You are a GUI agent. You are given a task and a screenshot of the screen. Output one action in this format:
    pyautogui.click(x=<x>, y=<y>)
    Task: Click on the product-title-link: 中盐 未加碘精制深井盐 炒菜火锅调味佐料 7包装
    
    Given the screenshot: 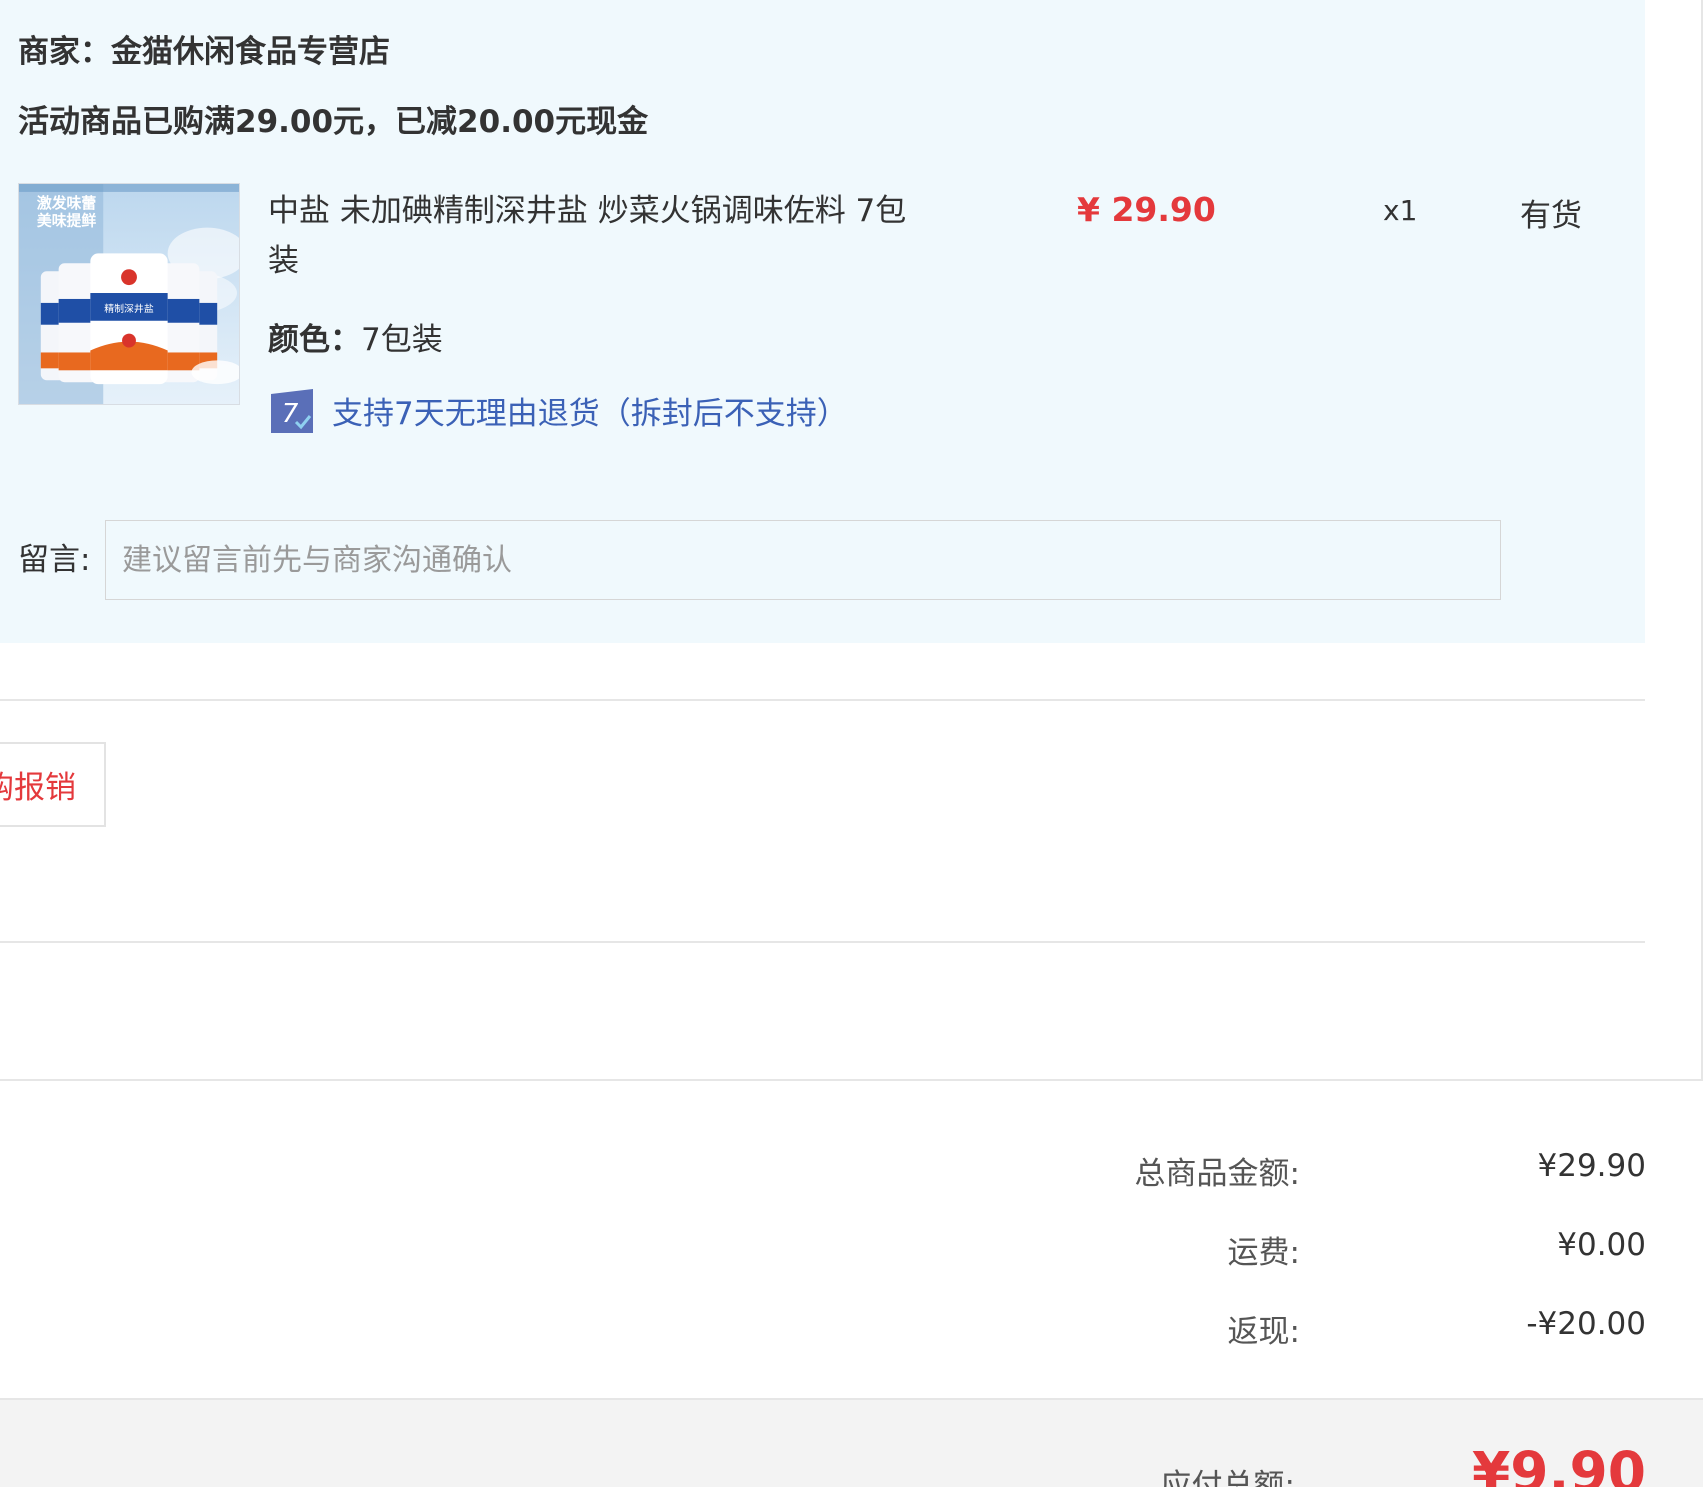 What is the action you would take?
    pyautogui.click(x=598, y=236)
    